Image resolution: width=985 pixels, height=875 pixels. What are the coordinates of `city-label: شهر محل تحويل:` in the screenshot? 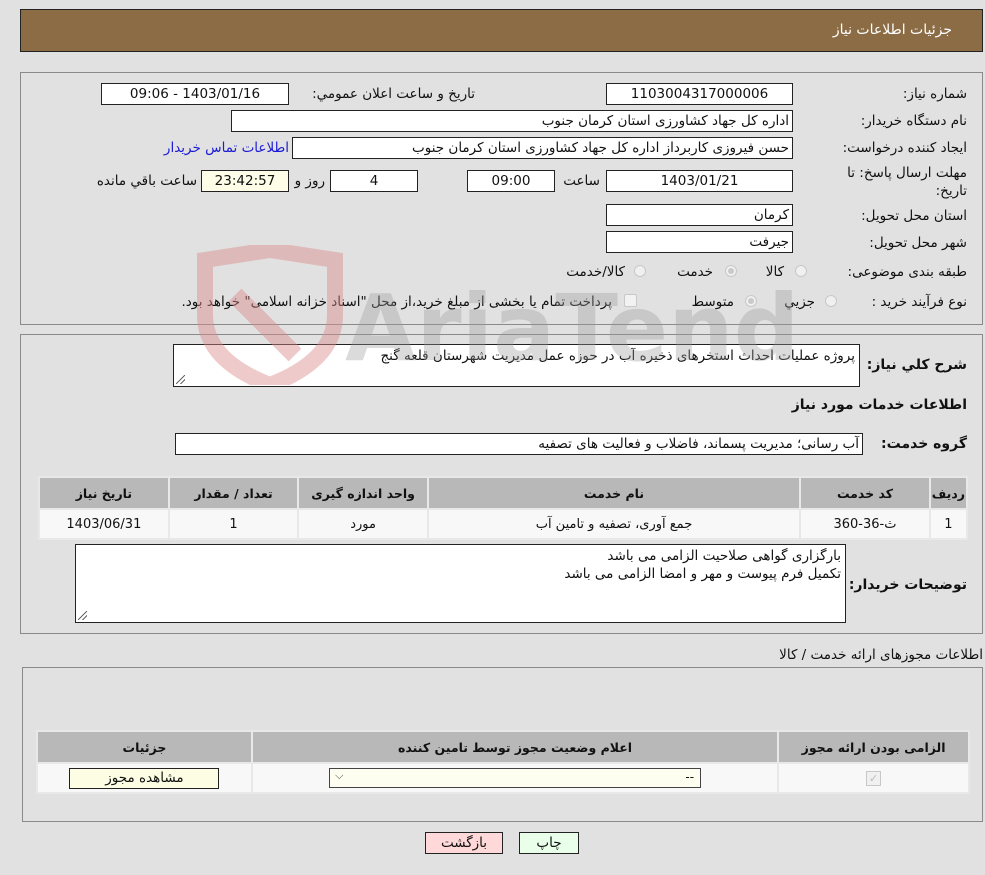 It's located at (918, 243).